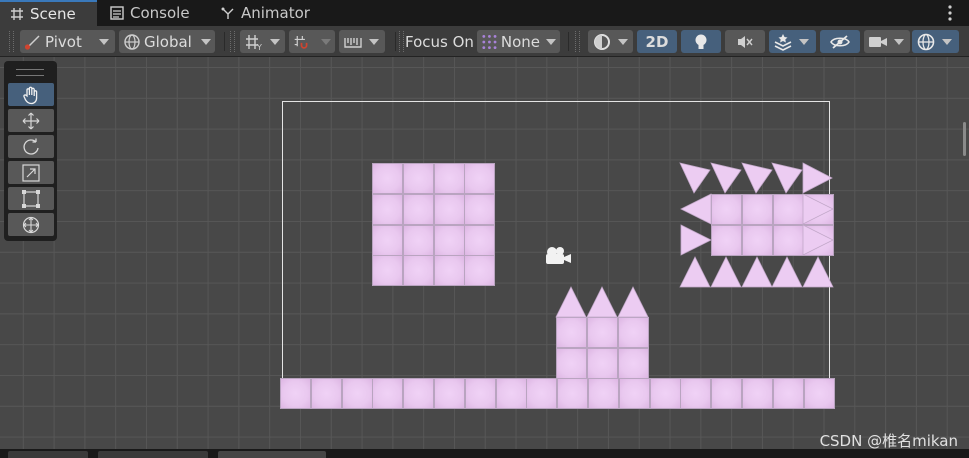  What do you see at coordinates (602, 41) in the screenshot?
I see `shading-sphere-icon` at bounding box center [602, 41].